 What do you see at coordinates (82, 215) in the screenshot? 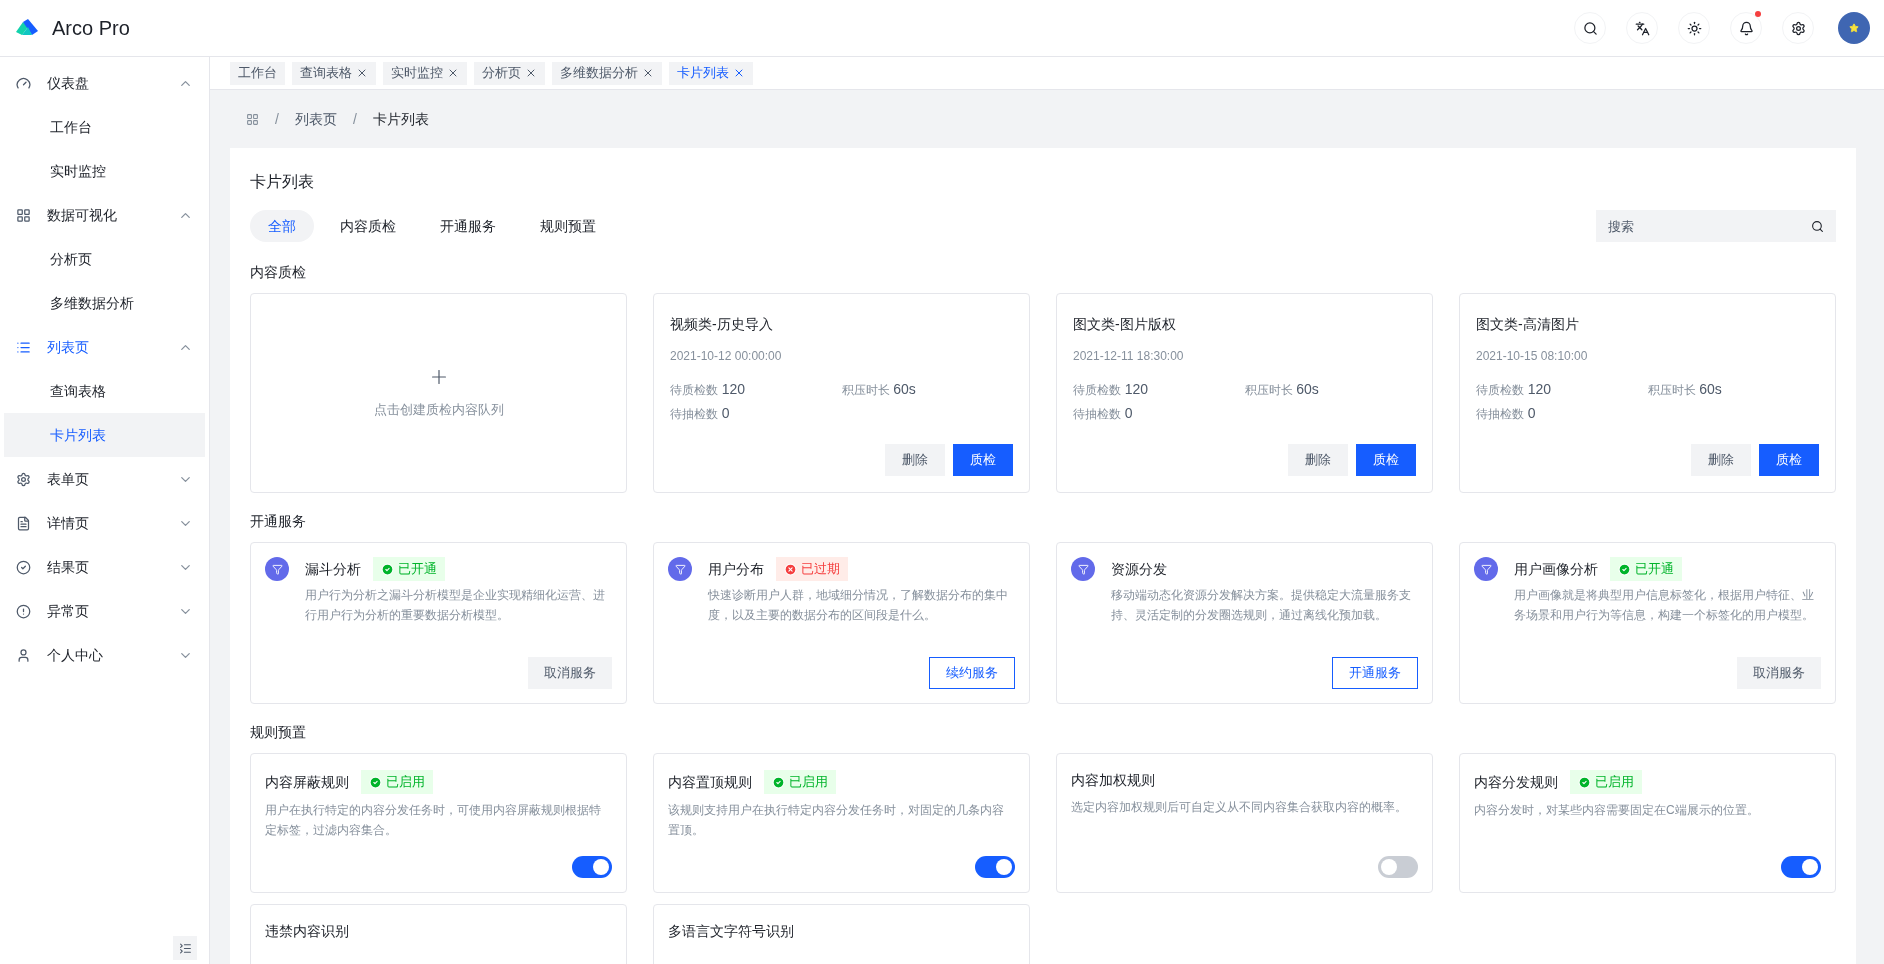
I see `menu-label: 数据可视化` at bounding box center [82, 215].